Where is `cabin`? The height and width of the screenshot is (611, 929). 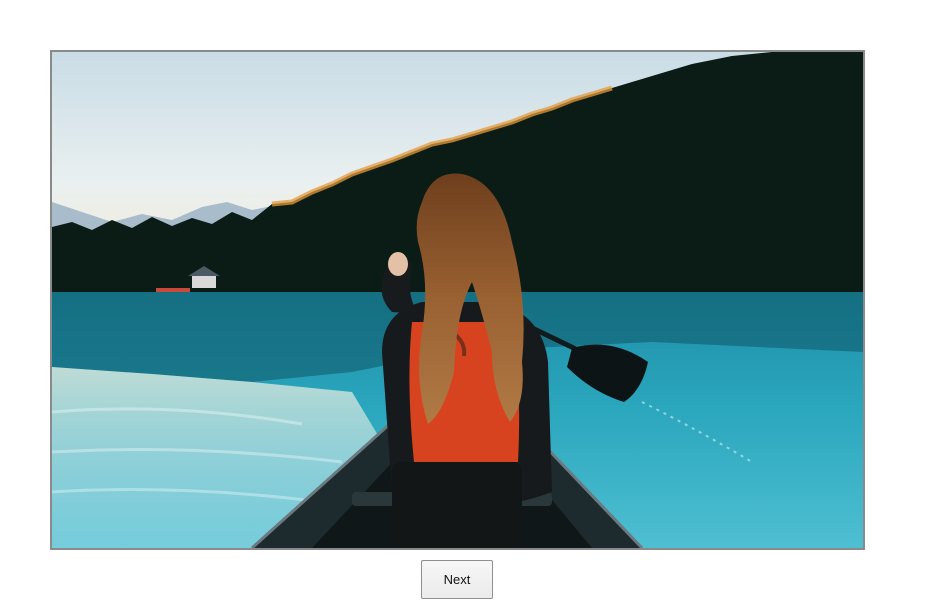 cabin is located at coordinates (204, 281).